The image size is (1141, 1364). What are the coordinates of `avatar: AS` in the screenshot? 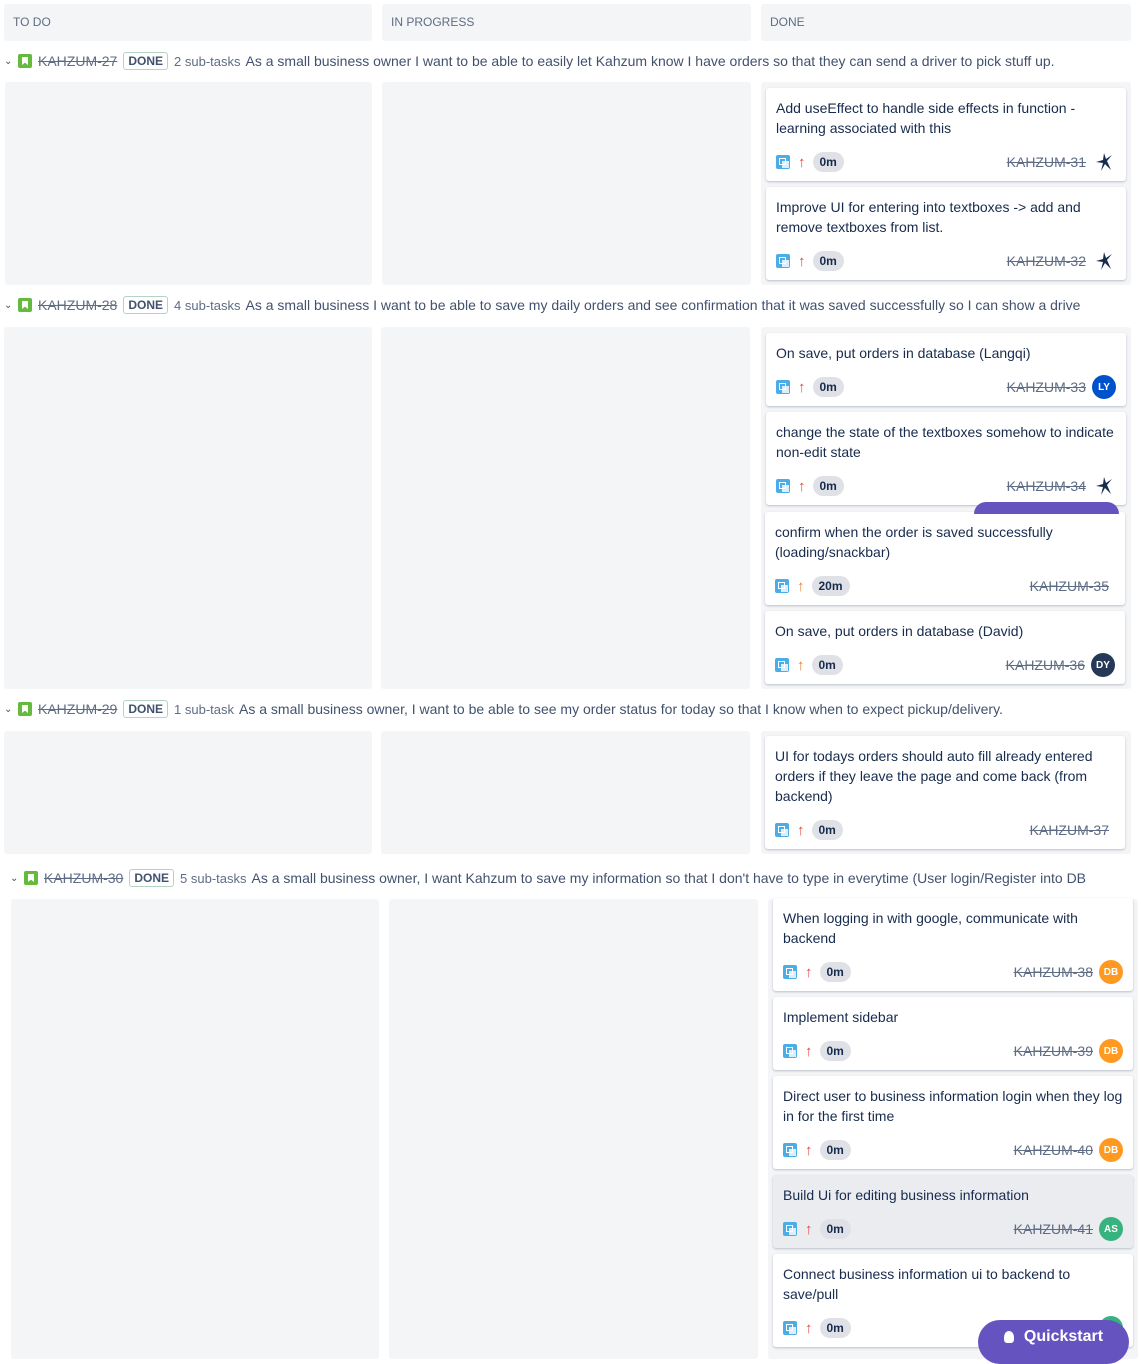 It's located at (1111, 1229).